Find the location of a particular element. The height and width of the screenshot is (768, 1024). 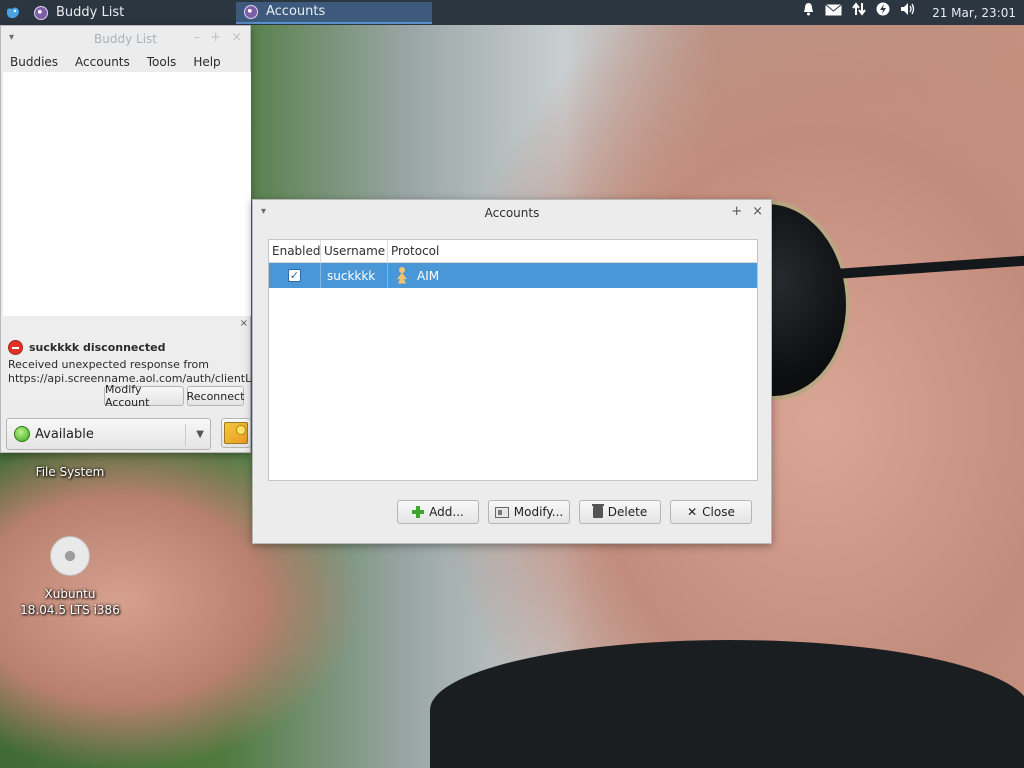

xfce-menu-icon is located at coordinates (13, 12).